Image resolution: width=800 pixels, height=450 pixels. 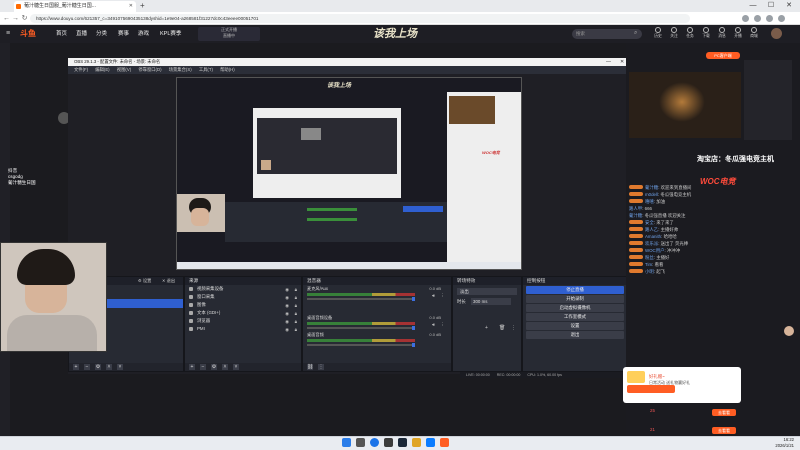 What do you see at coordinates (61, 34) in the screenshot?
I see `nav-home: 首页` at bounding box center [61, 34].